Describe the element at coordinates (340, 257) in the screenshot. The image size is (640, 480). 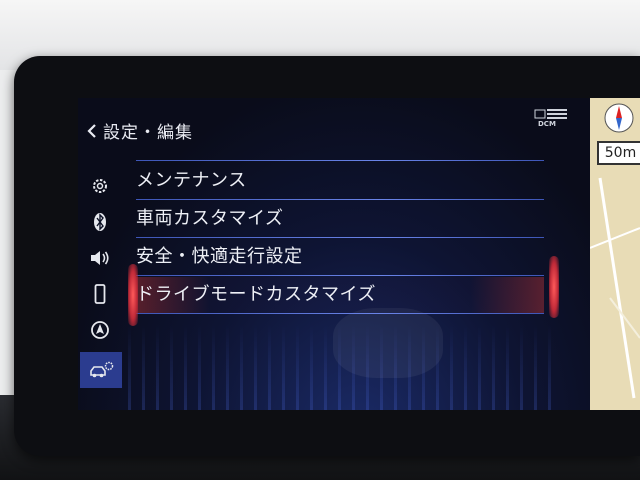
I see `menu-item-safety-comfort: 安全・快適走行設定` at that location.